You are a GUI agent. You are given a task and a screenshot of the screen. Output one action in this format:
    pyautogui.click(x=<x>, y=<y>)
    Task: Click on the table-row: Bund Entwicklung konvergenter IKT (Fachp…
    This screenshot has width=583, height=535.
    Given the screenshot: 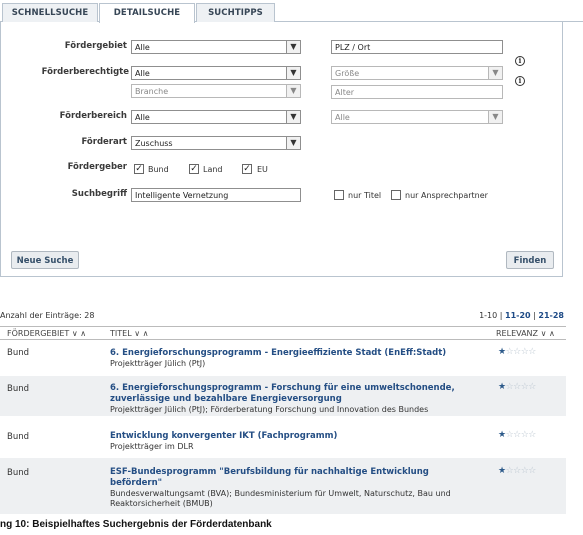 What is the action you would take?
    pyautogui.click(x=283, y=437)
    